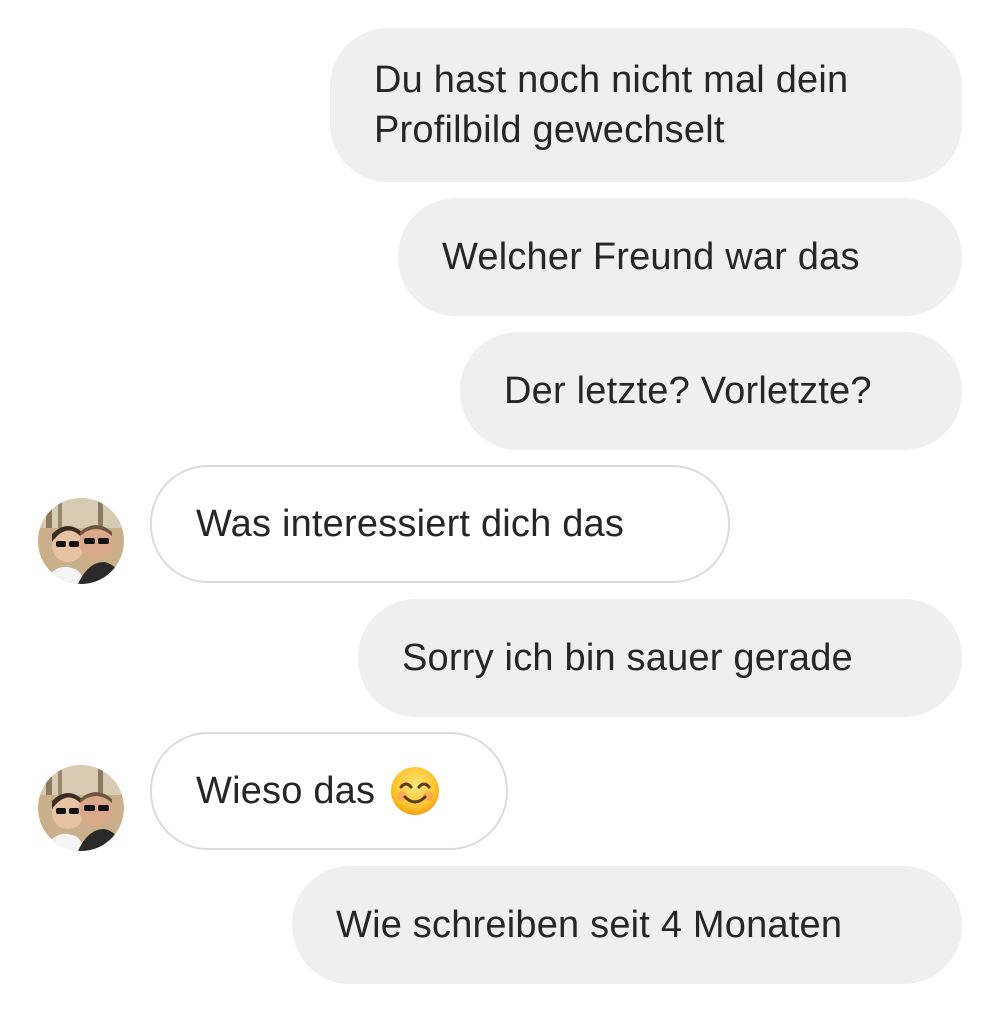  Describe the element at coordinates (286, 791) in the screenshot. I see `message-text: Wieso das` at that location.